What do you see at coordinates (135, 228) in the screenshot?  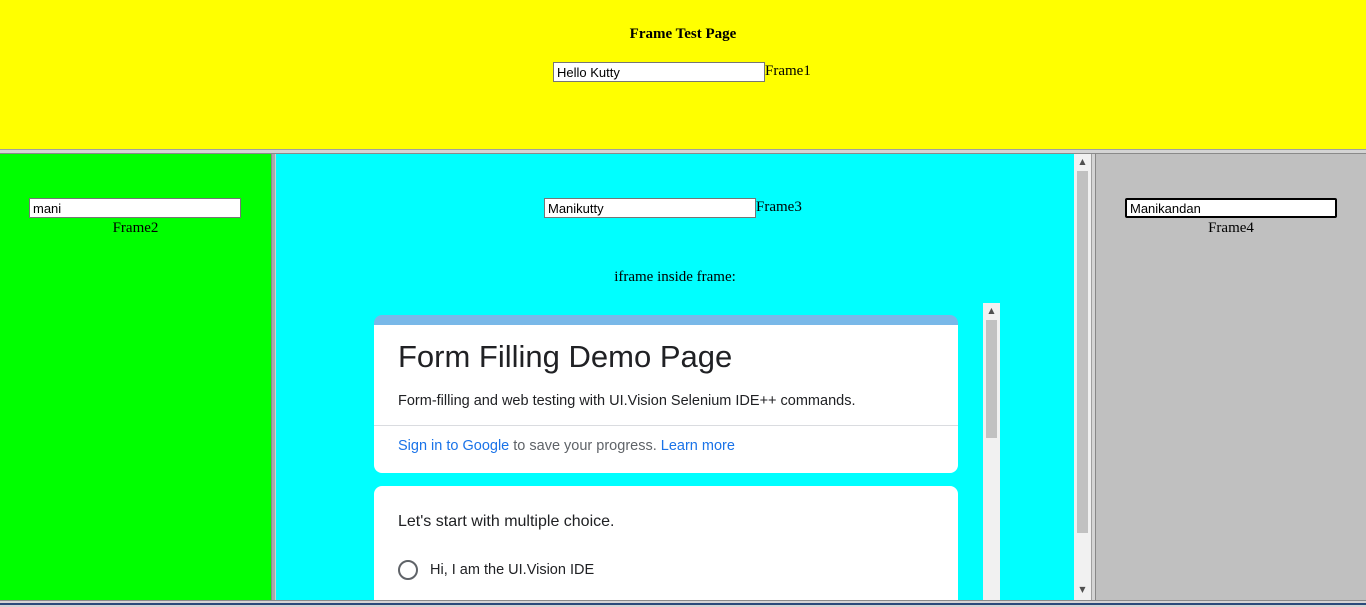 I see `frame2-label: Frame2` at bounding box center [135, 228].